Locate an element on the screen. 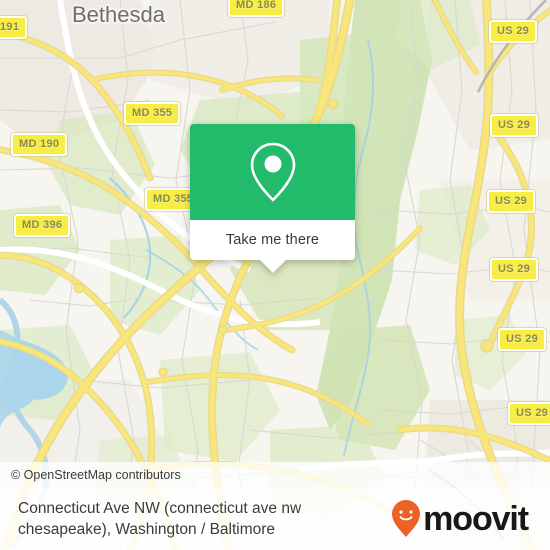 The height and width of the screenshot is (550, 550). take-me-there-button: Take me there is located at coordinates (272, 240).